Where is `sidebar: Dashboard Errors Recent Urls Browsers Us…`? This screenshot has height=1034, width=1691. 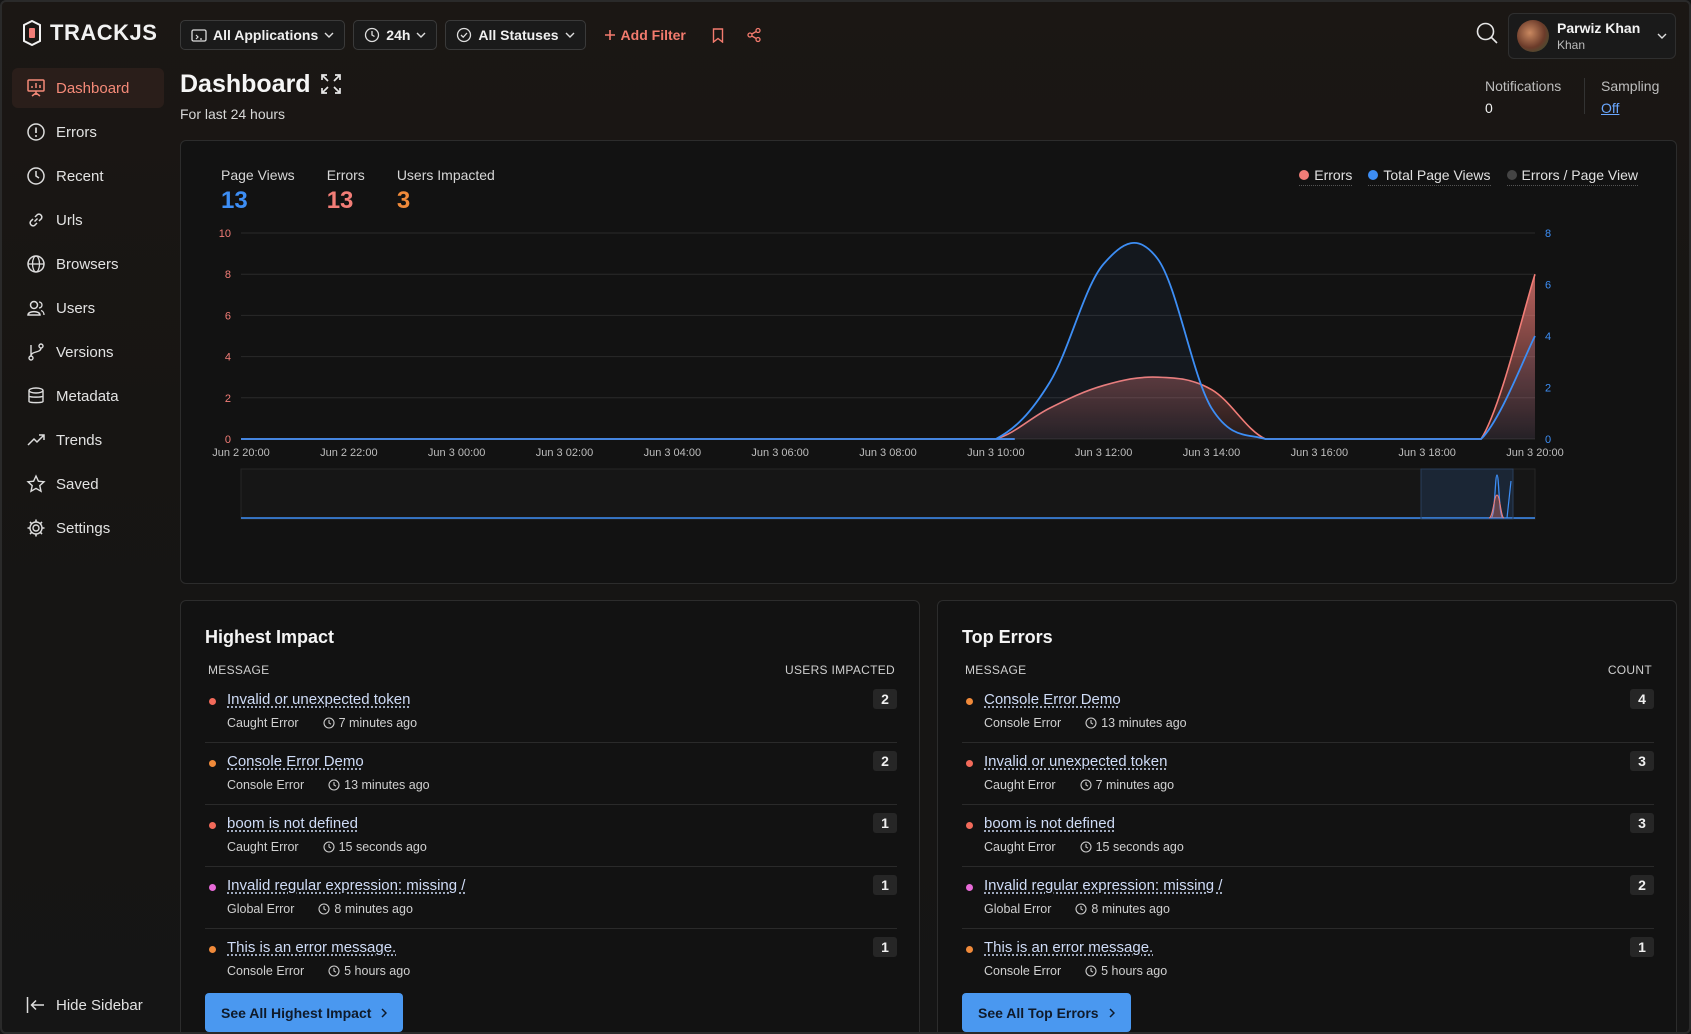 sidebar: Dashboard Errors Recent Urls Browsers Us… is located at coordinates (88, 310).